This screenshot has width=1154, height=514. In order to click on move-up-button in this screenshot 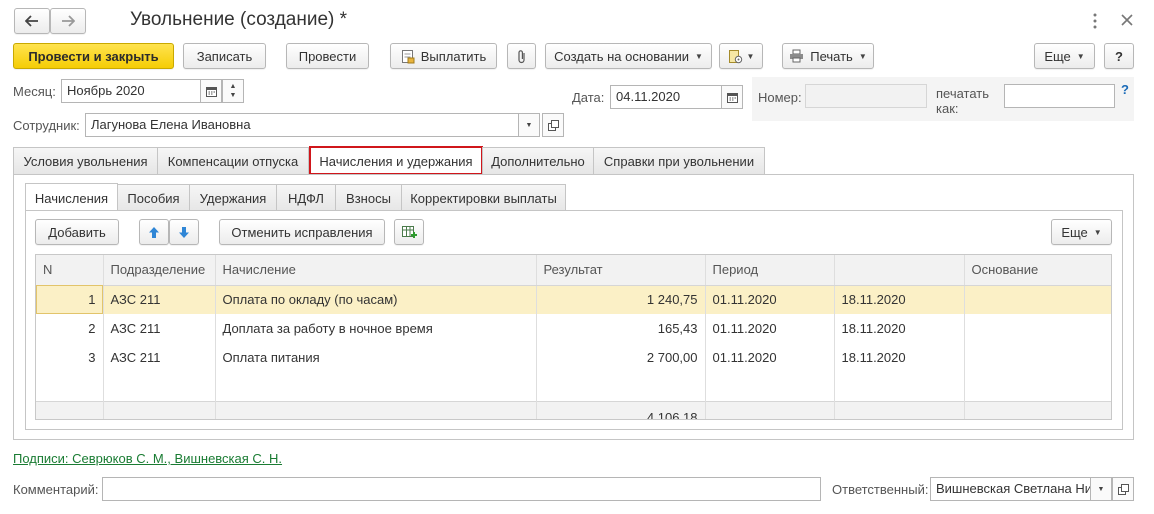, I will do `click(154, 232)`.